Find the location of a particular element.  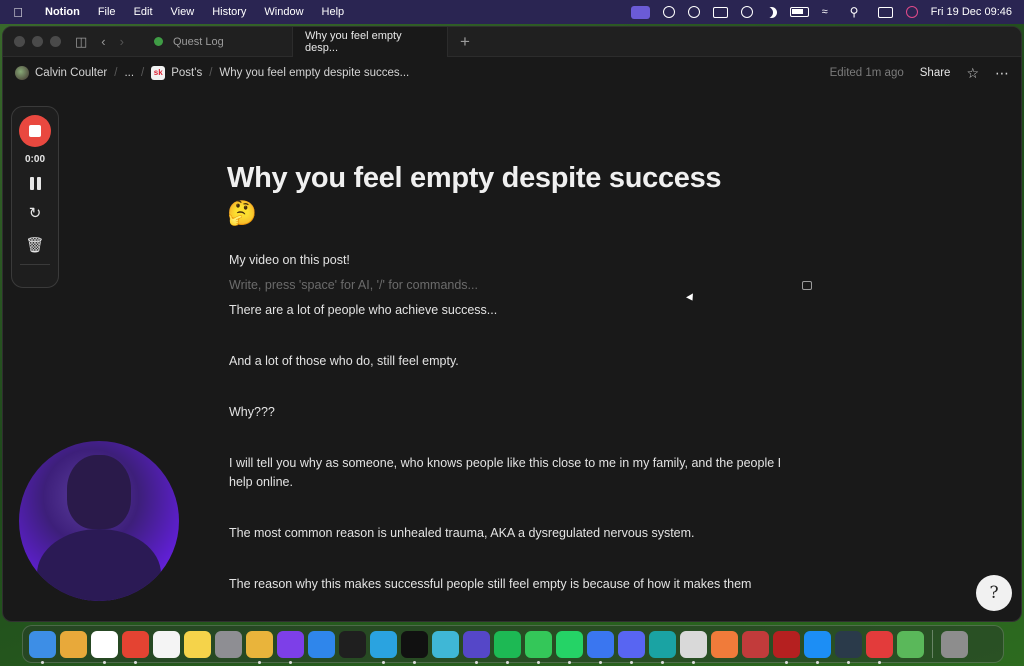

breadcrumb-parent: Post's is located at coordinates (186, 73).